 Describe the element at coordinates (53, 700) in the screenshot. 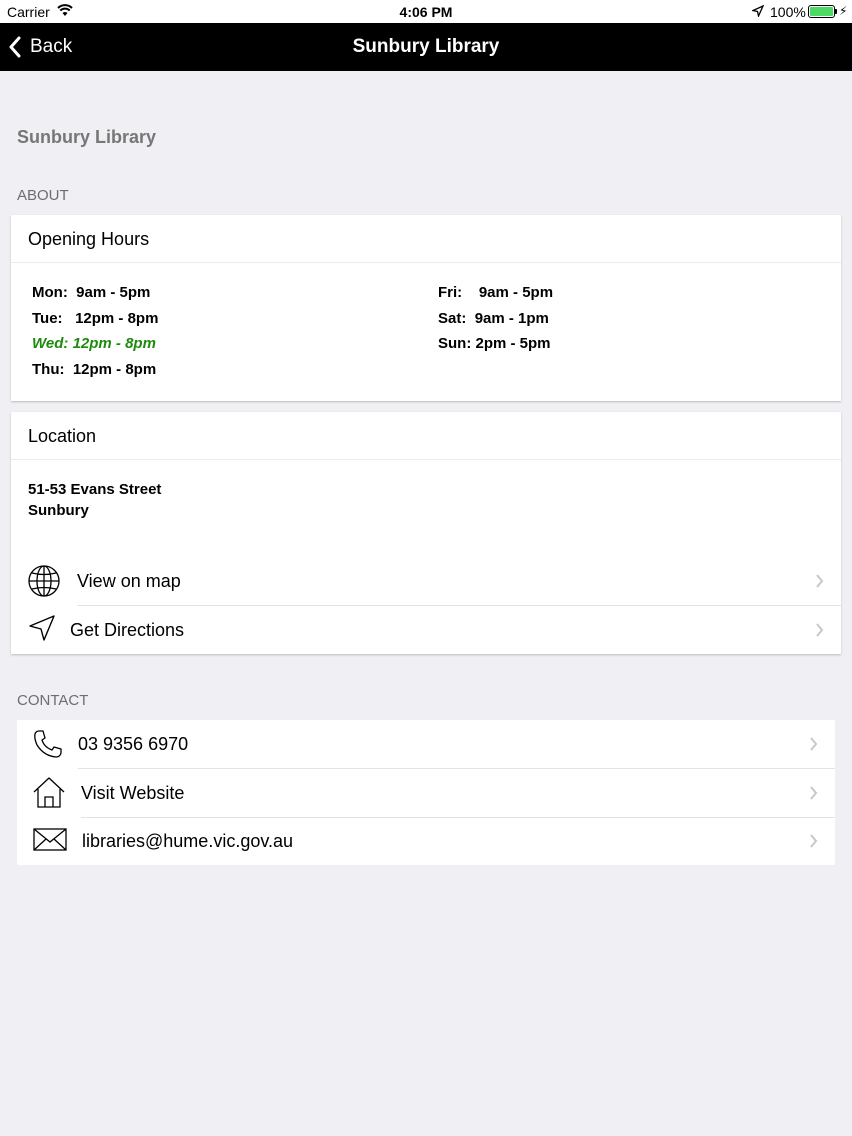

I see `section-label-contact: CONTACT` at that location.